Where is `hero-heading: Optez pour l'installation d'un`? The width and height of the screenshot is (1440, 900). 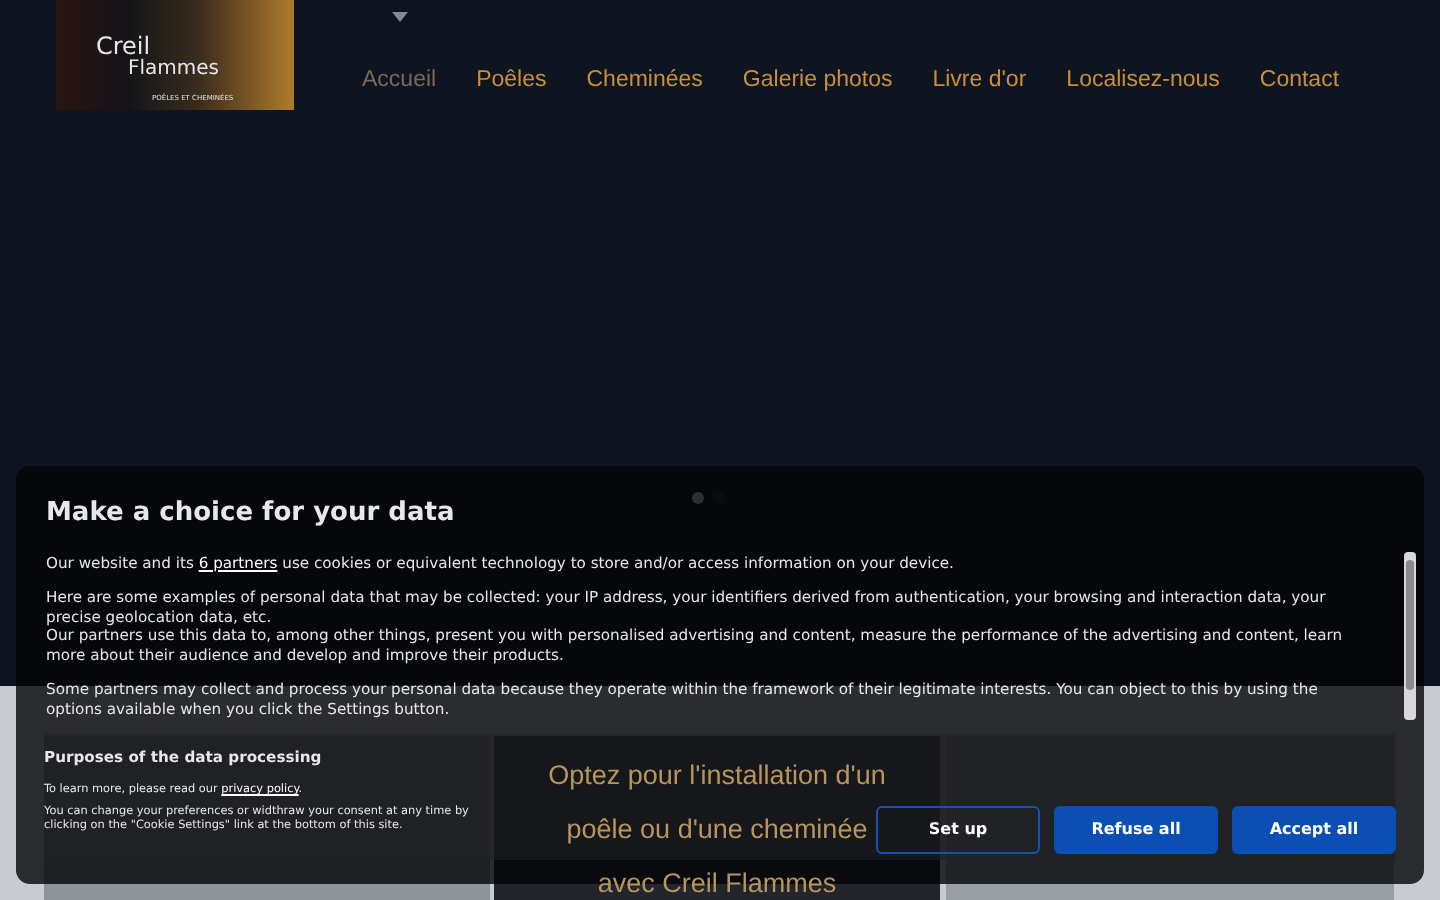 hero-heading: Optez pour l'installation d'un is located at coordinates (717, 776).